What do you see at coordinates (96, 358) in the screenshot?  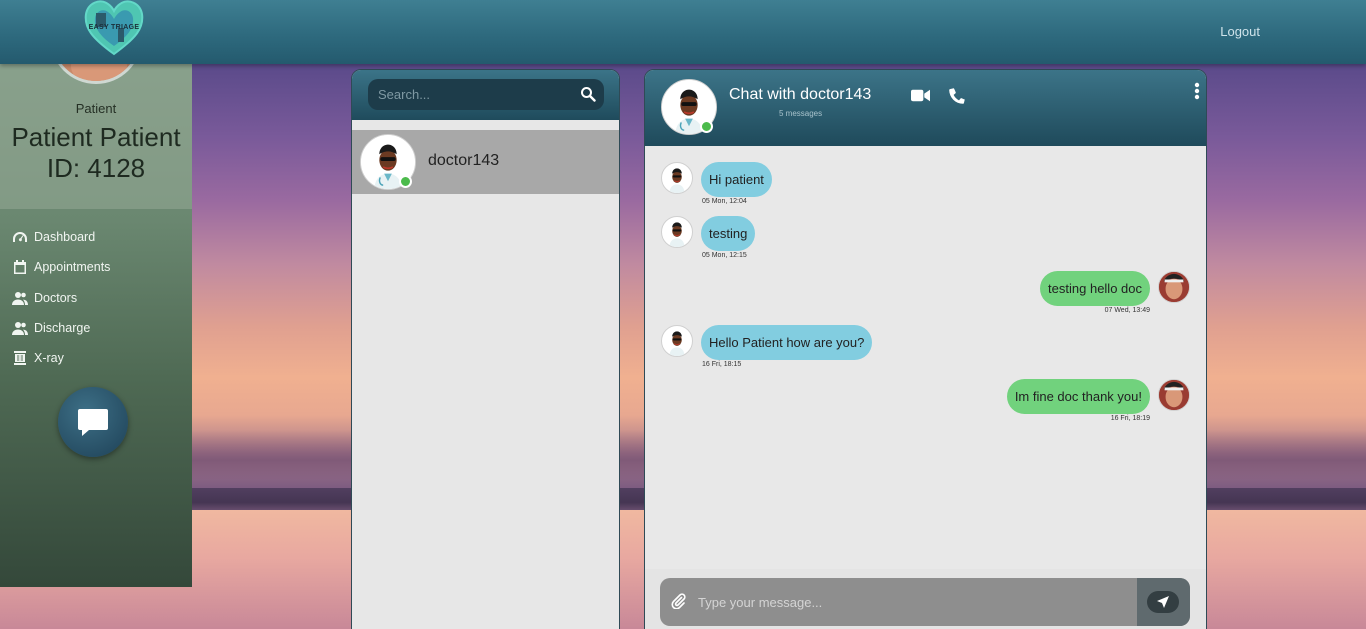 I see `sidebar-item-xray: X-ray` at bounding box center [96, 358].